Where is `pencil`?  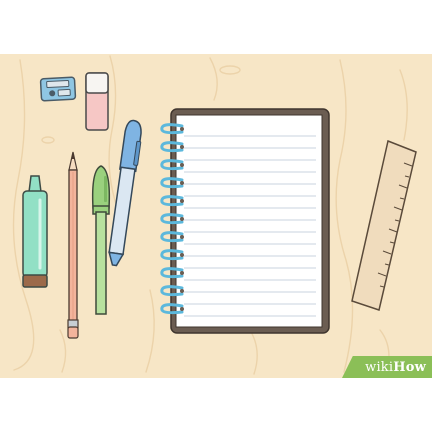
pencil is located at coordinates (73, 245).